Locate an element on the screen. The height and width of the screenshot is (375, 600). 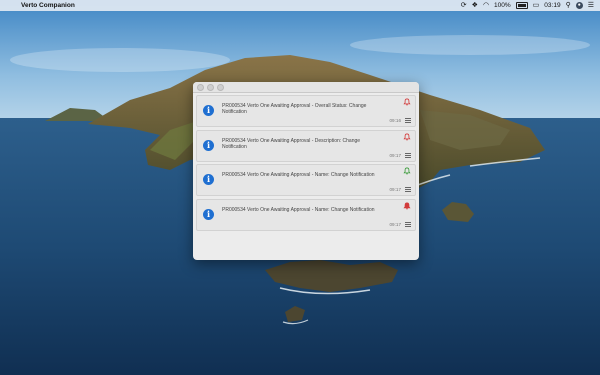
bell-green-icon is located at coordinates (407, 171).